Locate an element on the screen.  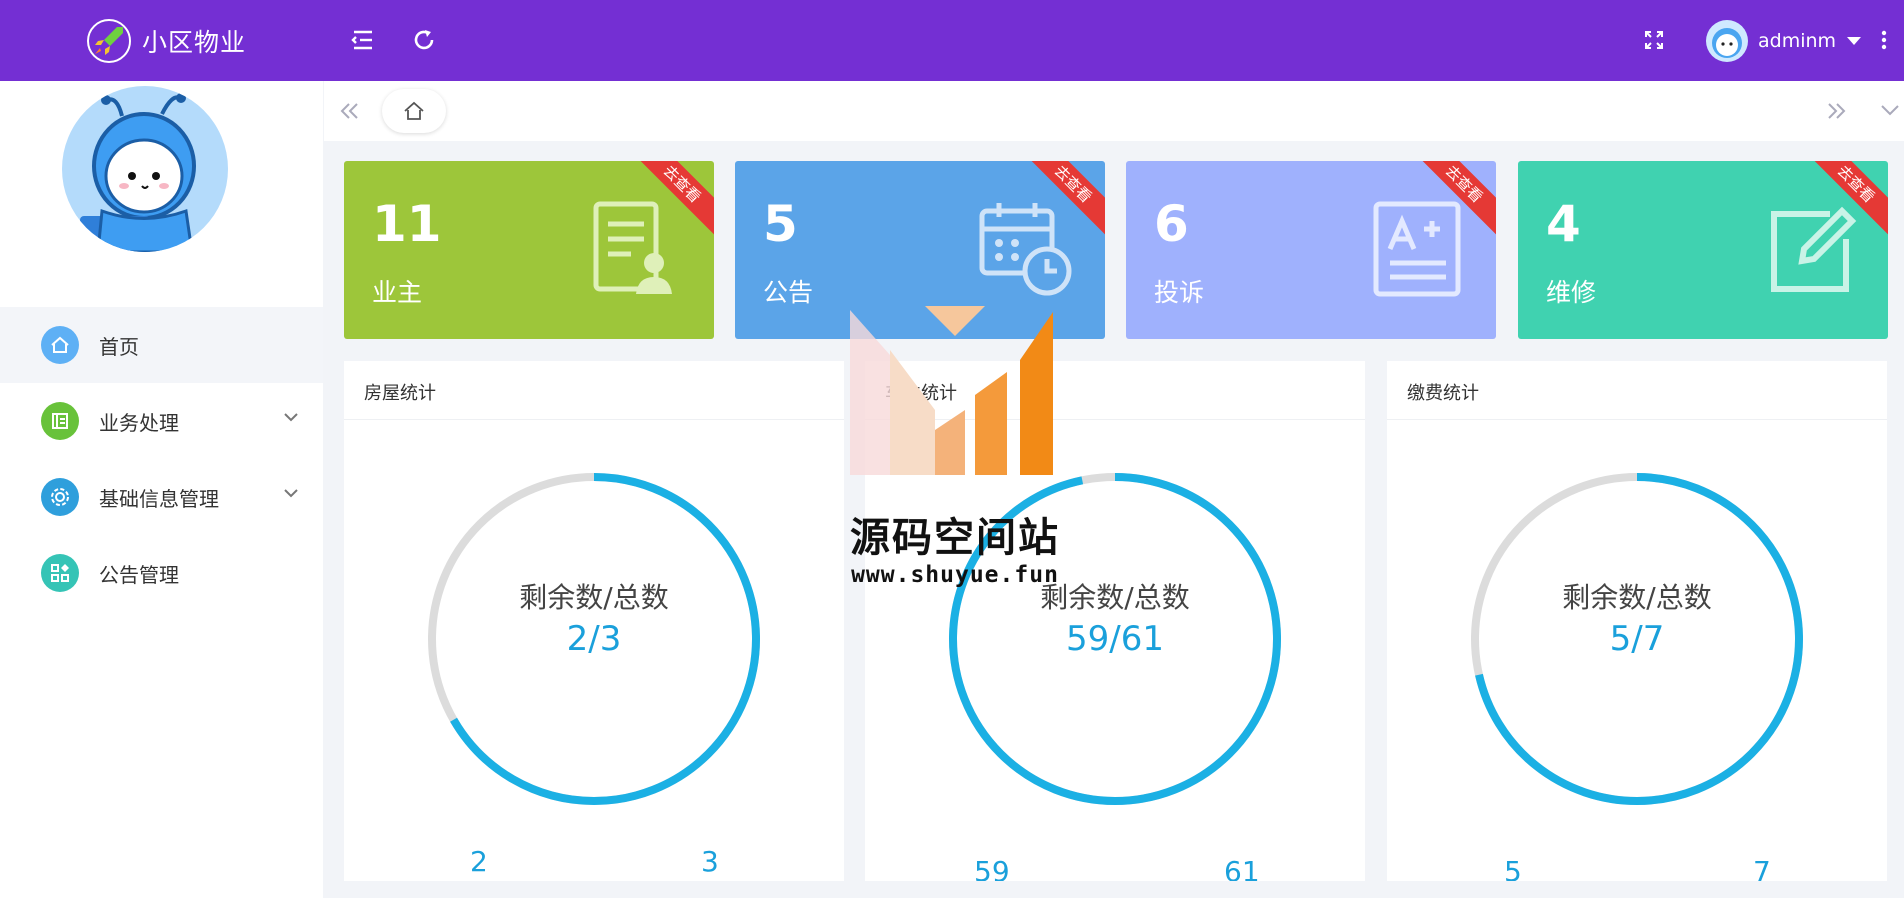
card-label: 维修 is located at coordinates (1571, 292).